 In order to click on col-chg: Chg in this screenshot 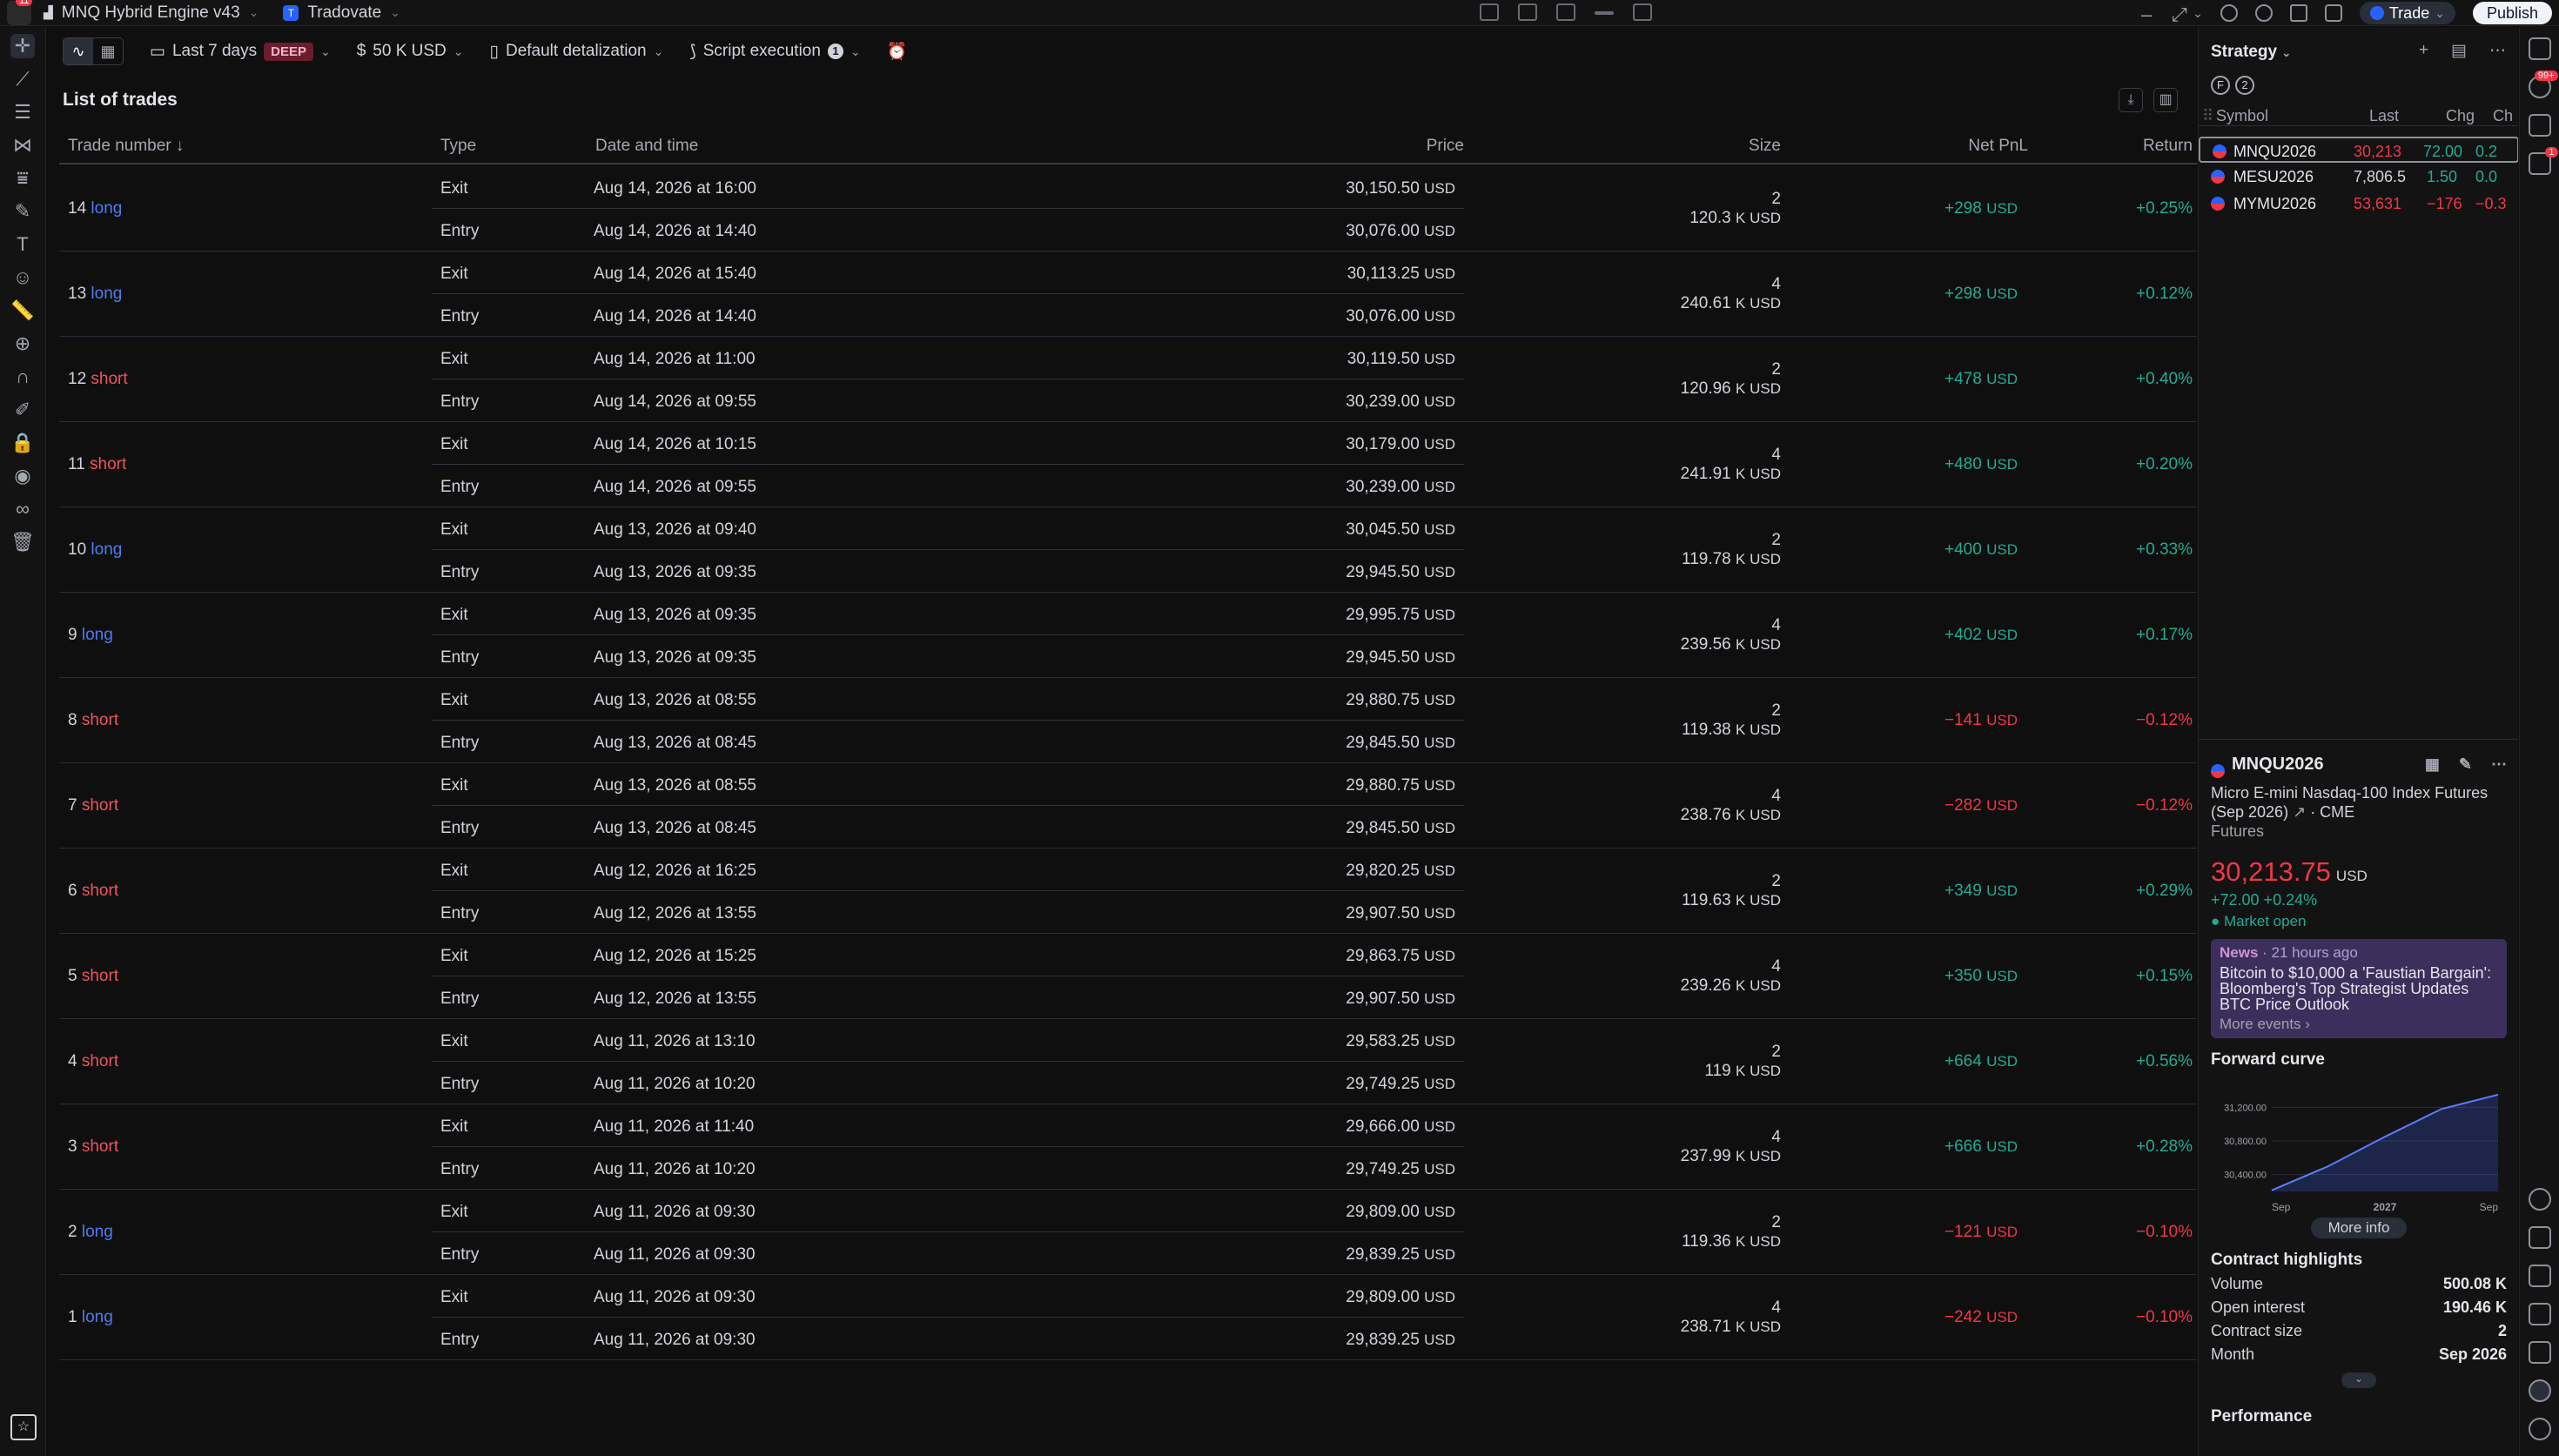, I will do `click(2460, 116)`.